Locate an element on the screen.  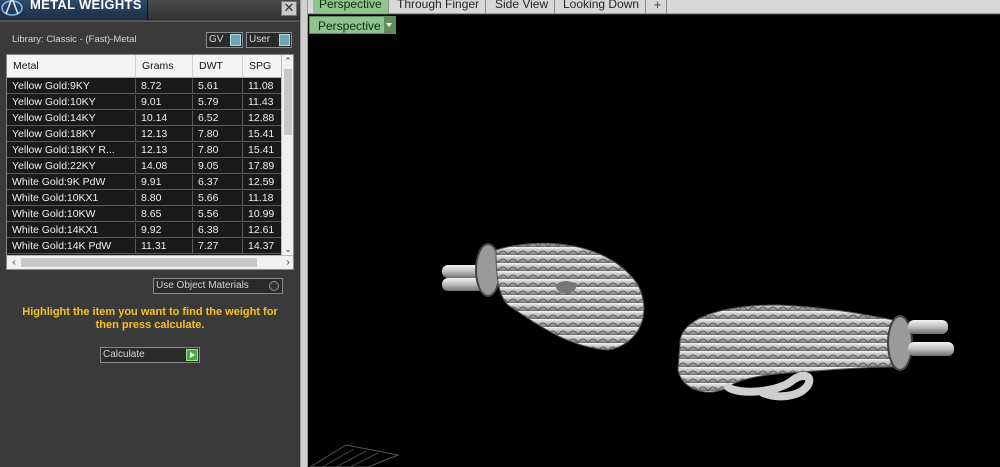
table-row: White Gold:14KX1 9.92 6.38 12.61 is located at coordinates (145, 230).